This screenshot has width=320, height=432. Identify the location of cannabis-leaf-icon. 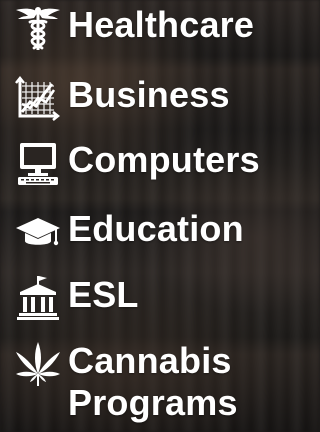
(38, 364).